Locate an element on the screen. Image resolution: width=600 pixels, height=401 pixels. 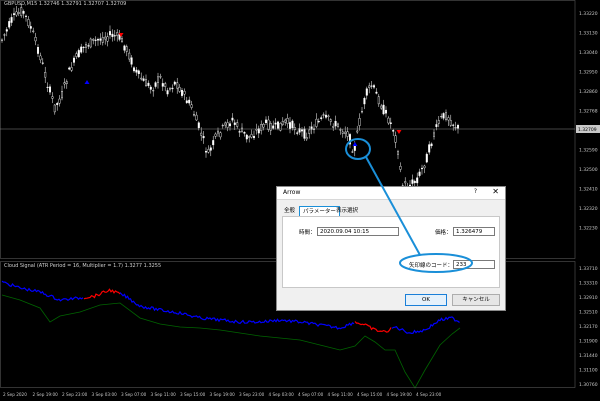
time-axis-label: 2 Sep 19:00 is located at coordinates (46, 394).